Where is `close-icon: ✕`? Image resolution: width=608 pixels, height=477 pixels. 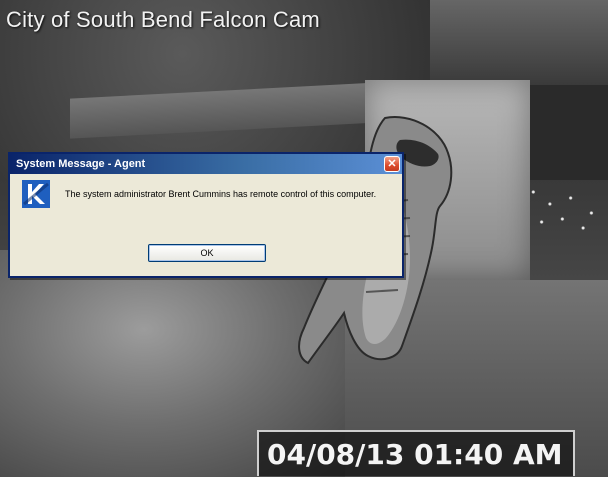 close-icon: ✕ is located at coordinates (392, 163).